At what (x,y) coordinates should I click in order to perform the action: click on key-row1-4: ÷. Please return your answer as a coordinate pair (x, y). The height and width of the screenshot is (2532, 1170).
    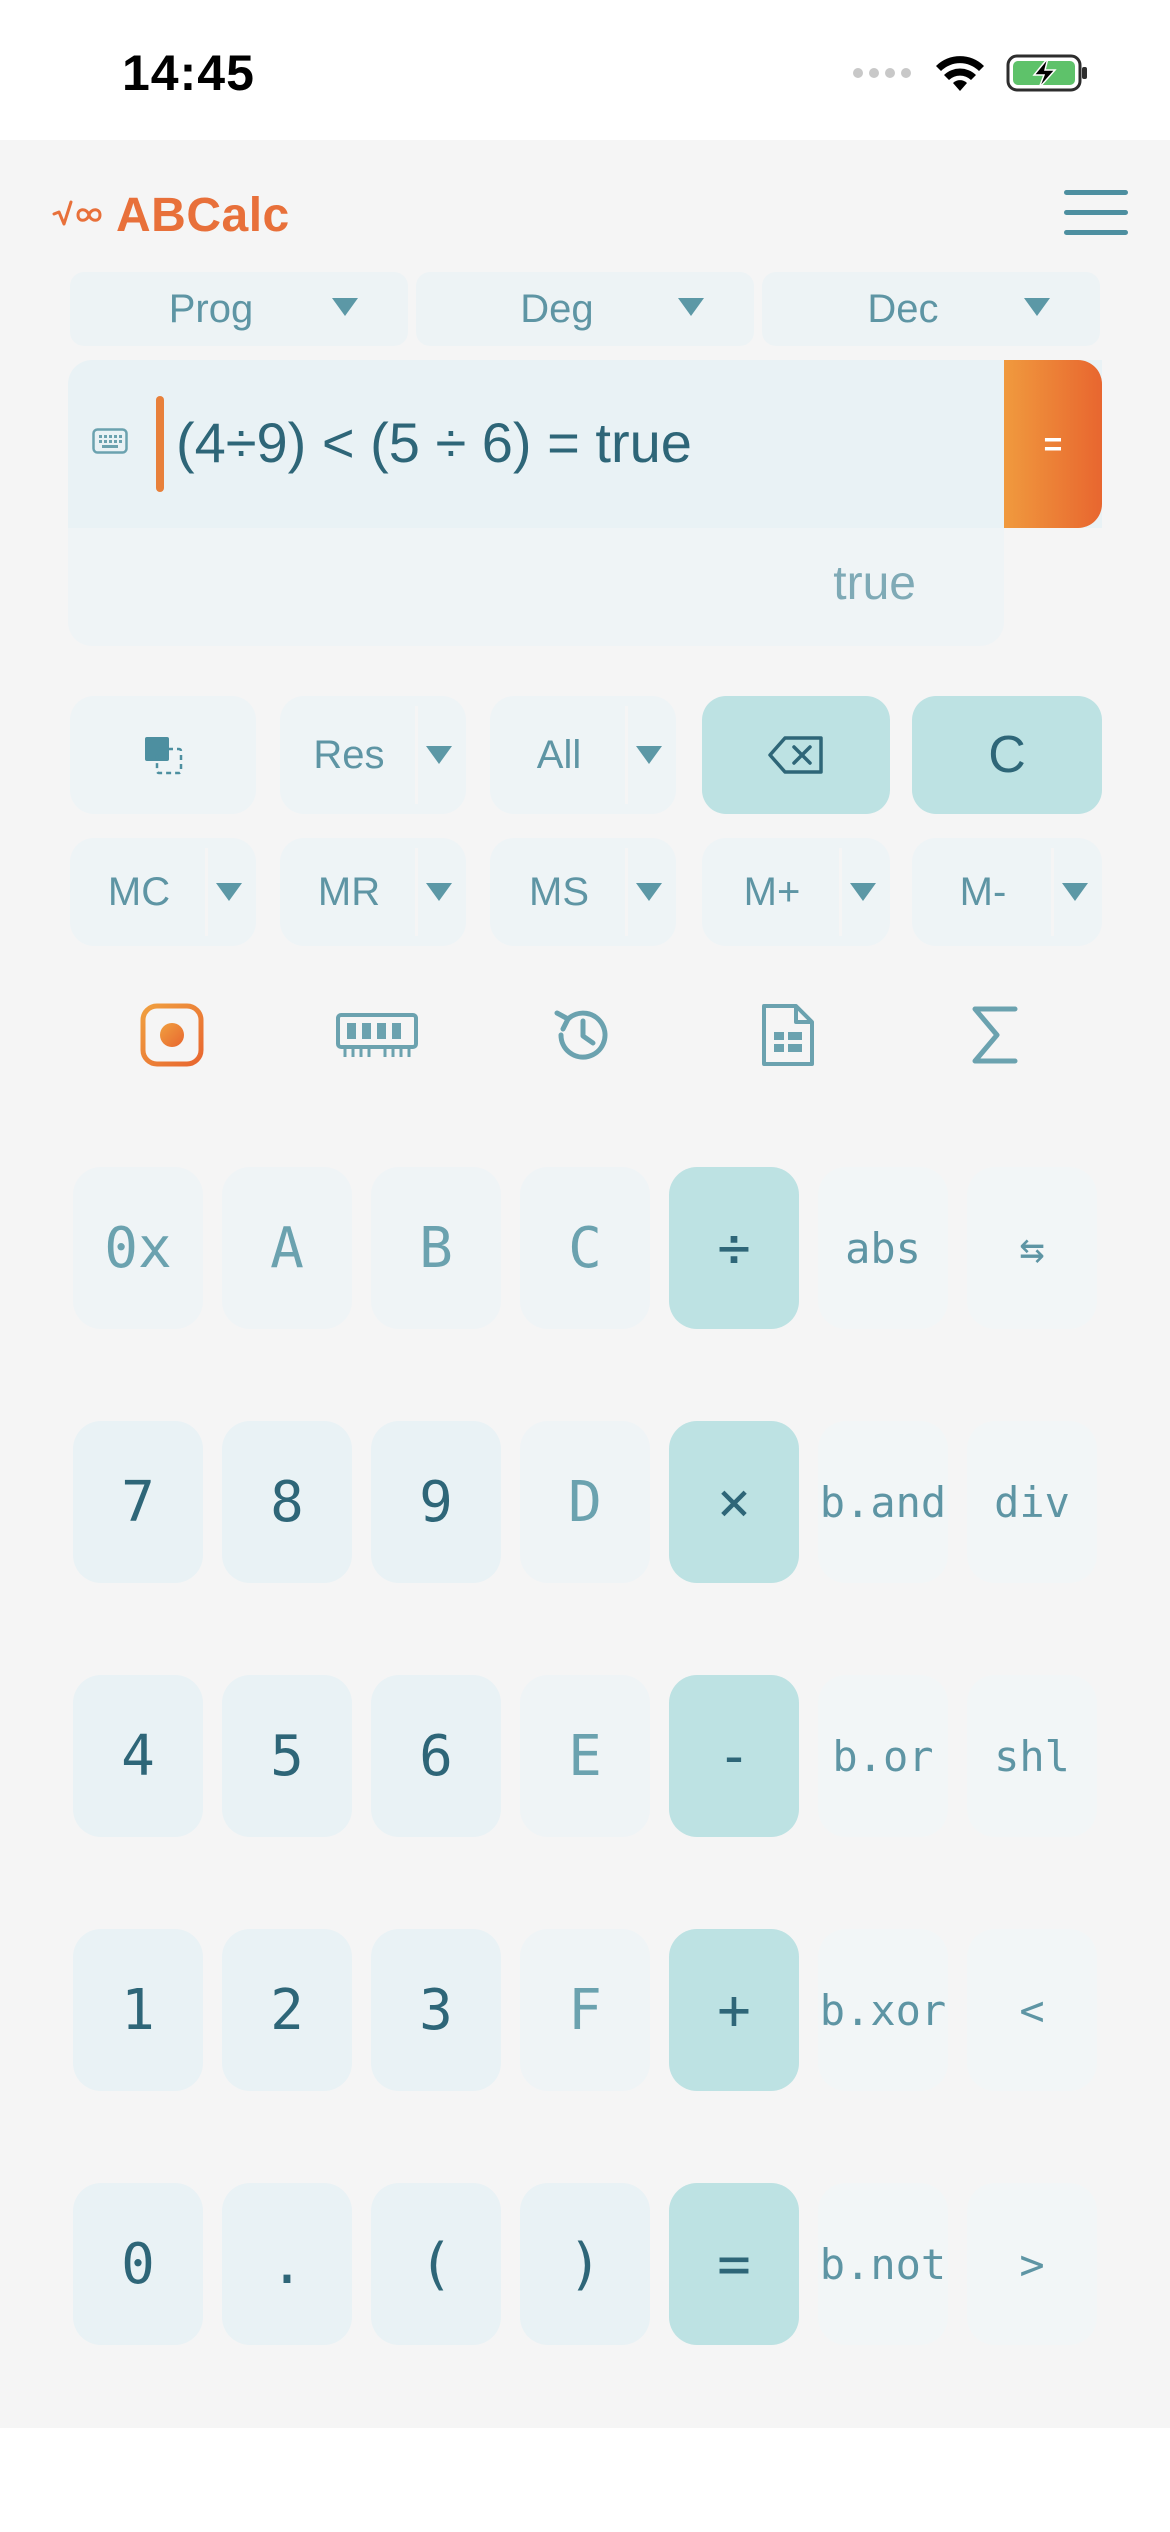
    Looking at the image, I should click on (734, 1248).